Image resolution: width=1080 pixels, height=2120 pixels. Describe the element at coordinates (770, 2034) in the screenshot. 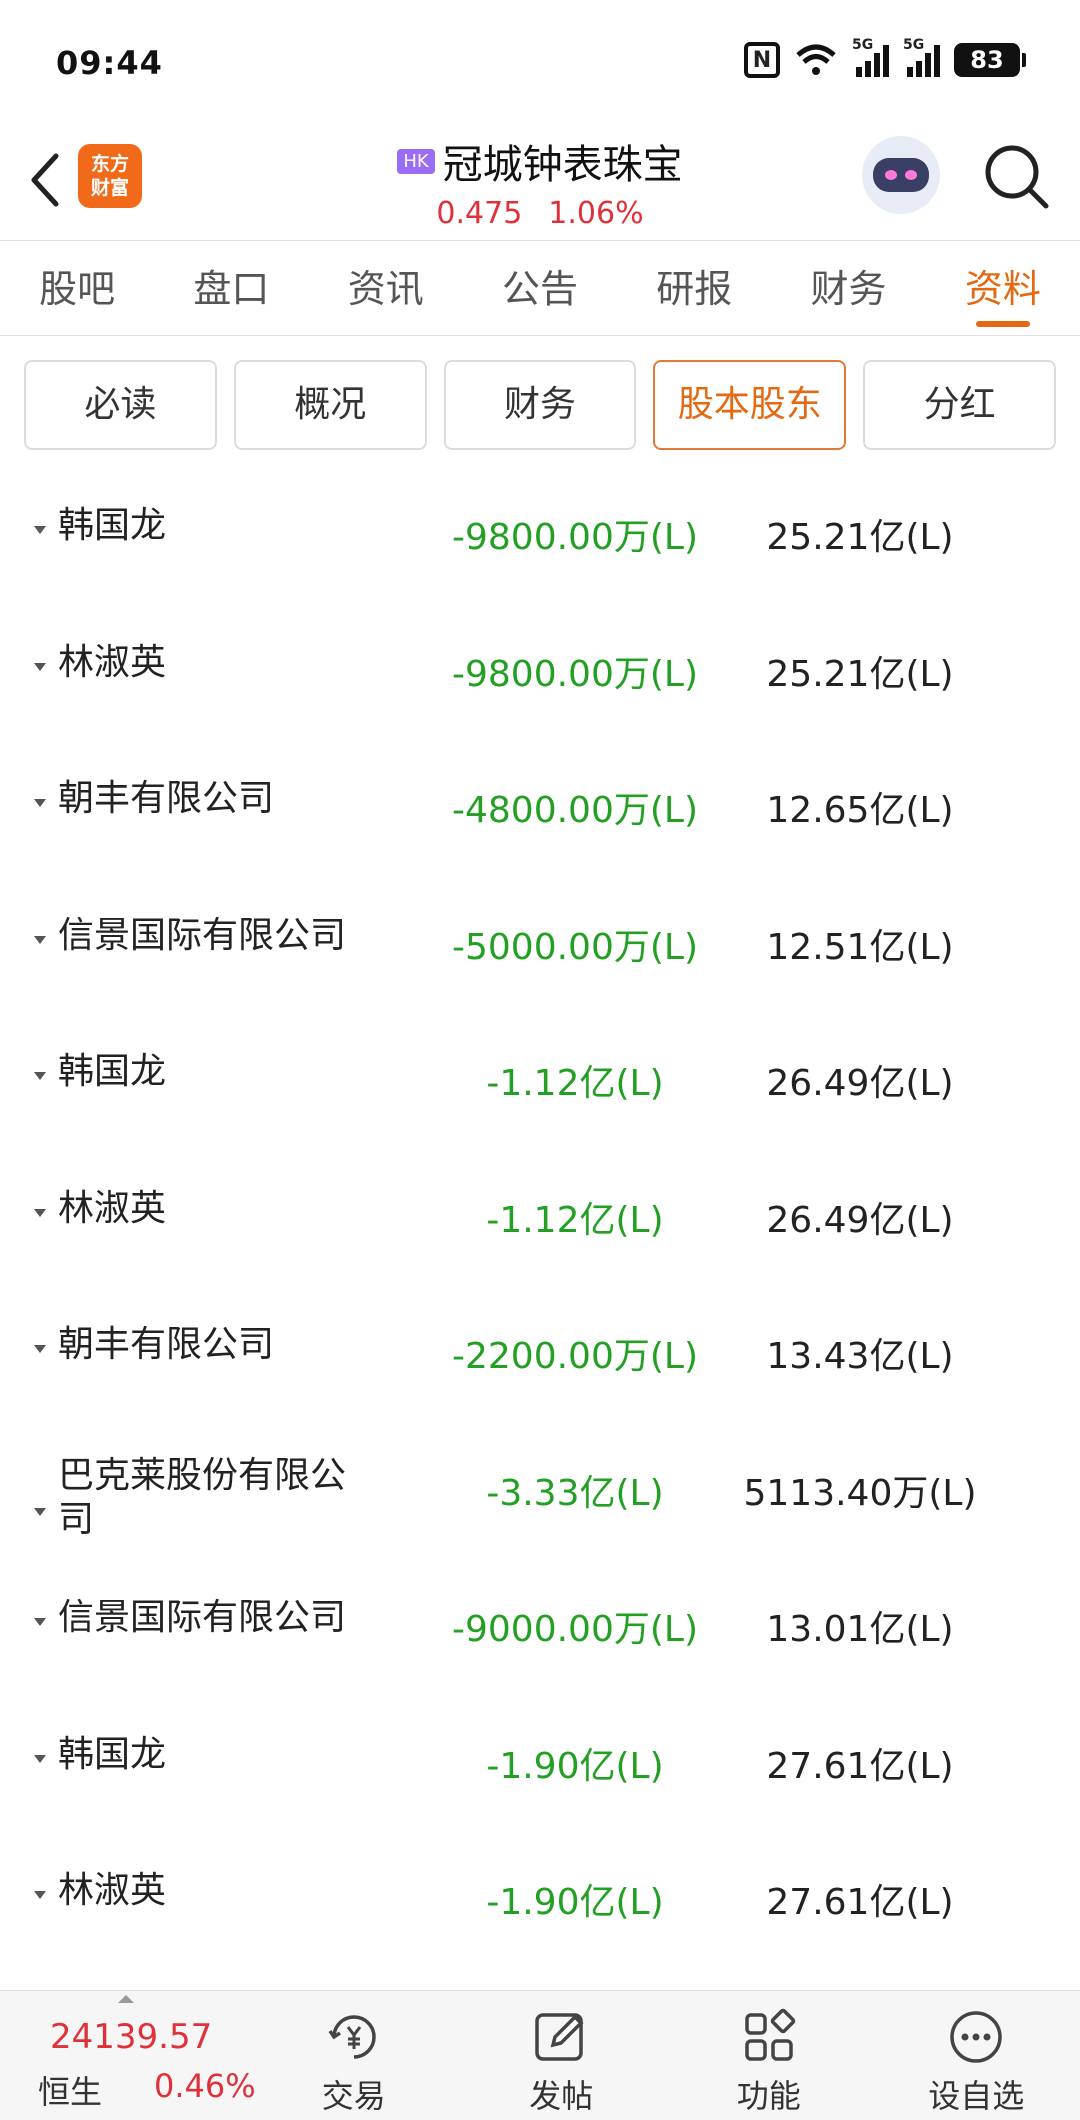

I see `apps-grid-icon` at that location.